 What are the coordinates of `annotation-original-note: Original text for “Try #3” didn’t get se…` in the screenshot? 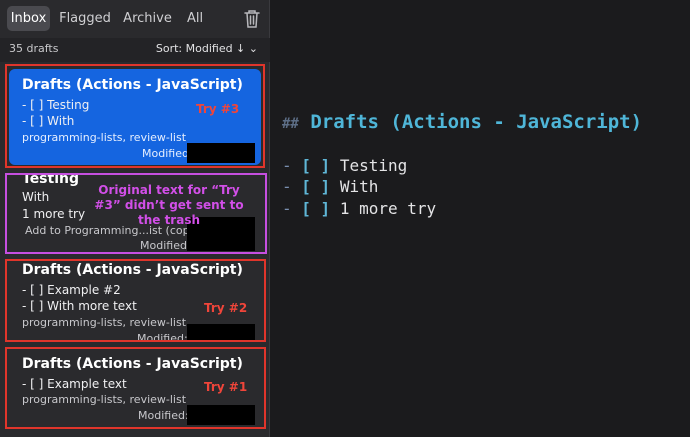 It's located at (169, 205).